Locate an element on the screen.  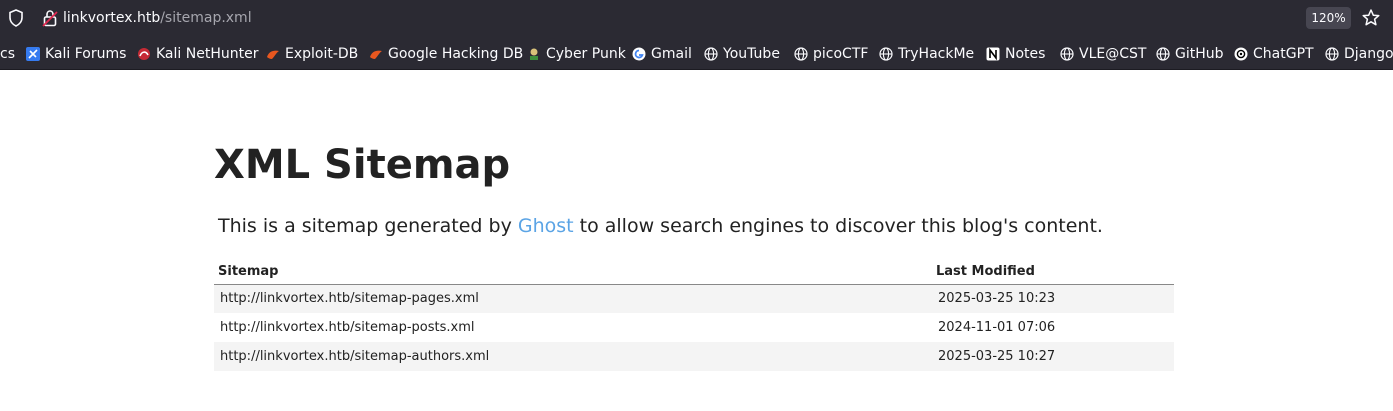
bookmark-label: Cyber Punk is located at coordinates (586, 54).